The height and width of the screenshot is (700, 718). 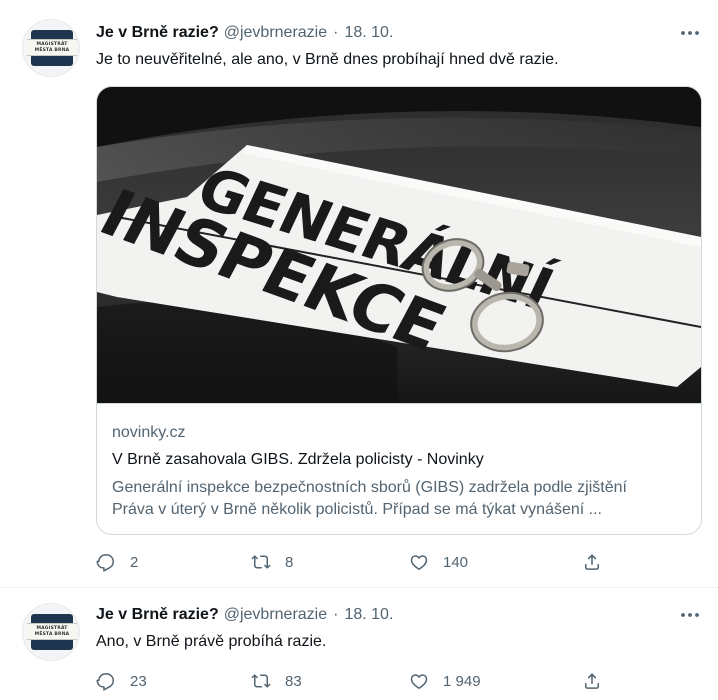 I want to click on retweet-count: 8, so click(x=289, y=562).